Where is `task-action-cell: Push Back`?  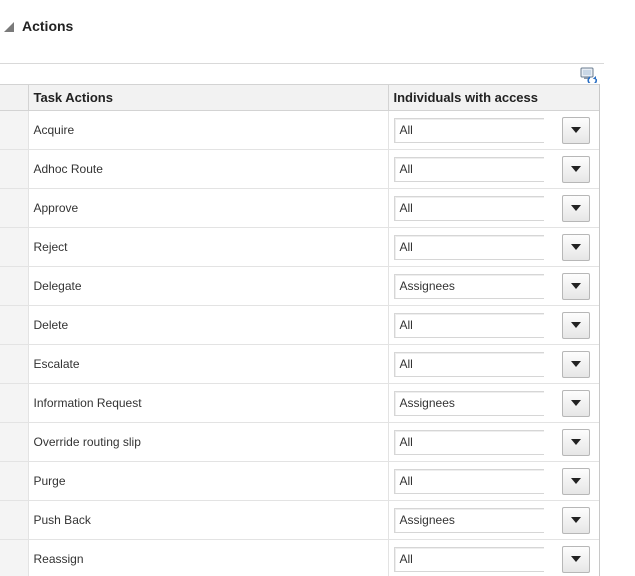 task-action-cell: Push Back is located at coordinates (207, 520).